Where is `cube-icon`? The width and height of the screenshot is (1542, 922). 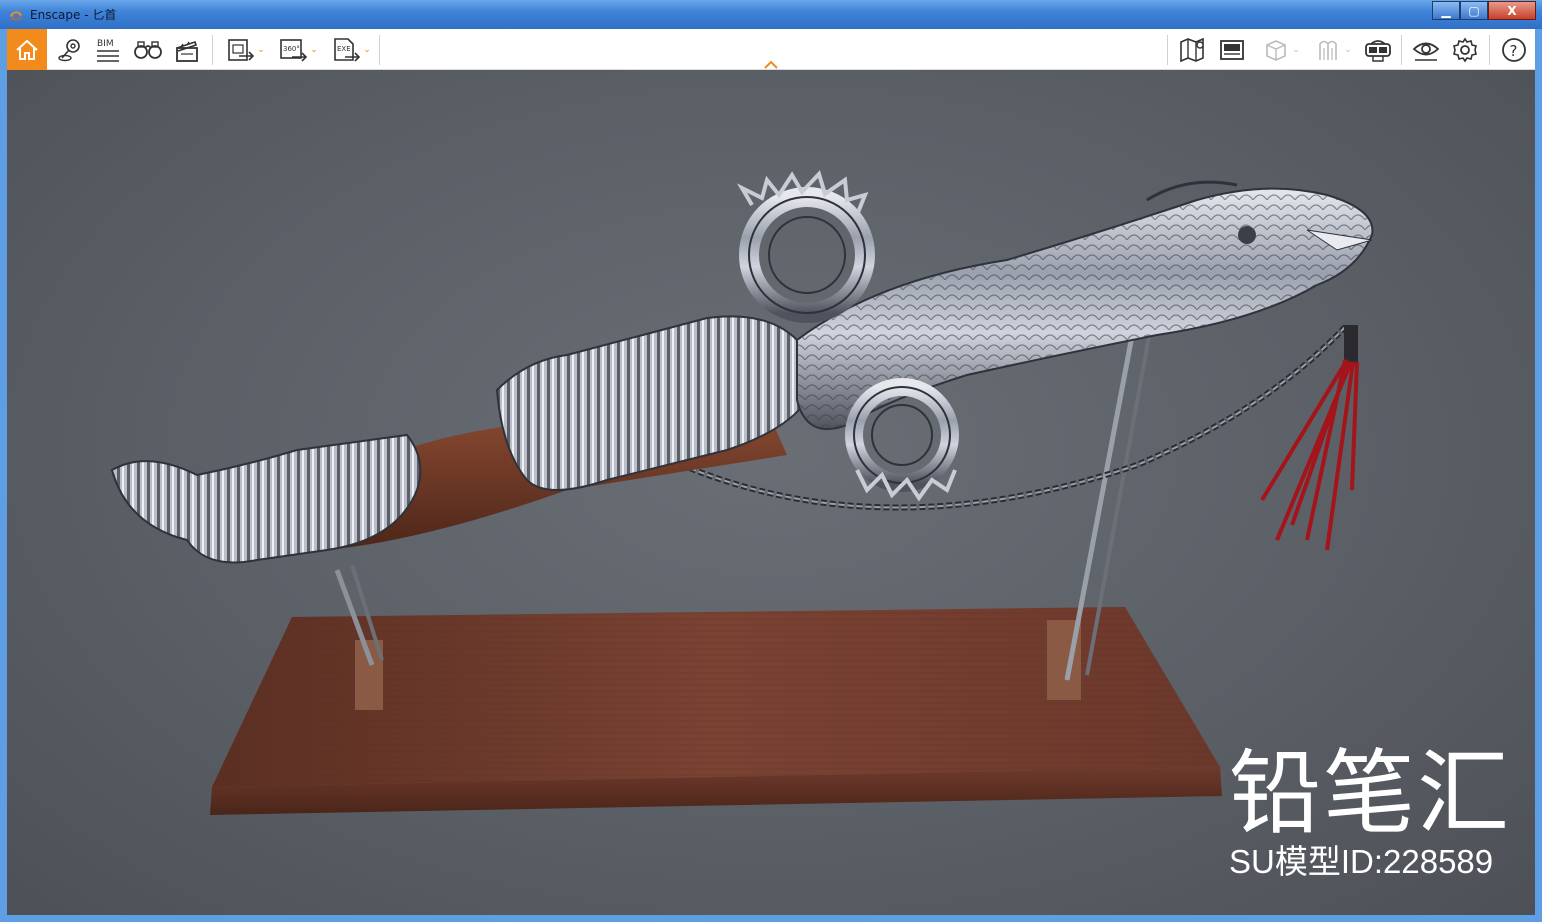
cube-icon is located at coordinates (1276, 50).